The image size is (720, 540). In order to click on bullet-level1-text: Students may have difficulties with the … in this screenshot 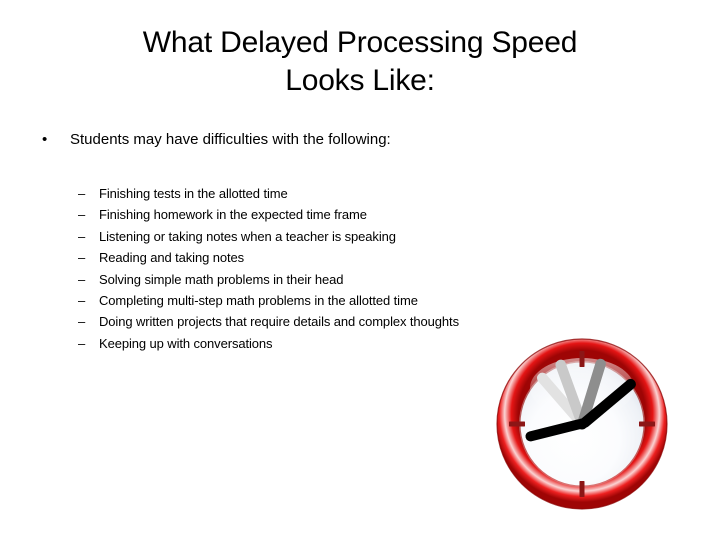, I will do `click(230, 139)`.